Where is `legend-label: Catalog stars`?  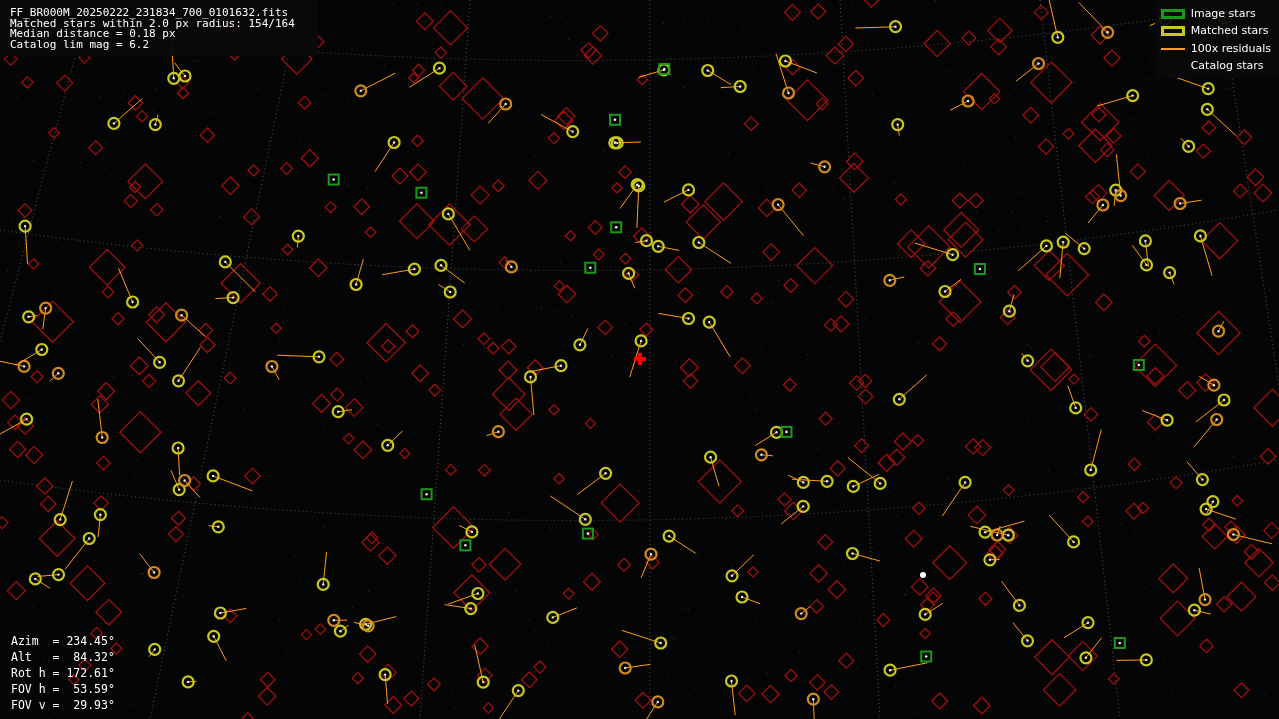
legend-label: Catalog stars is located at coordinates (1227, 66).